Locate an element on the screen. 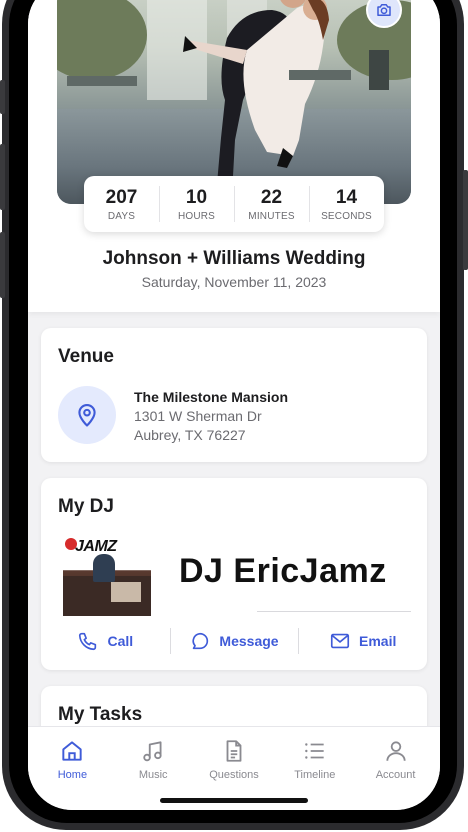 This screenshot has height=832, width=468. camera-icon is located at coordinates (384, 10).